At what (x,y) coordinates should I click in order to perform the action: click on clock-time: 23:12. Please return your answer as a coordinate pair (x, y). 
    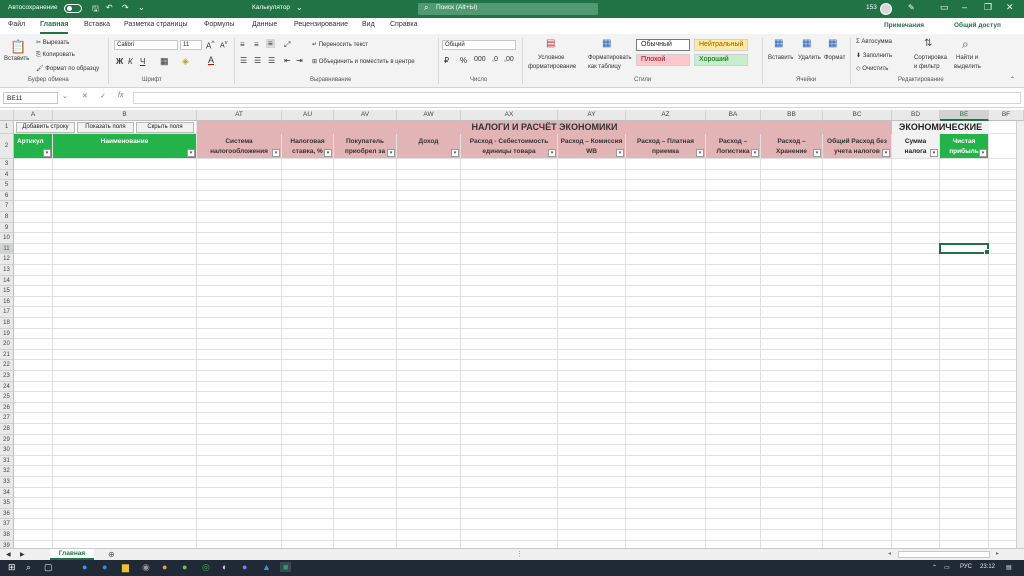
    Looking at the image, I should click on (987, 567).